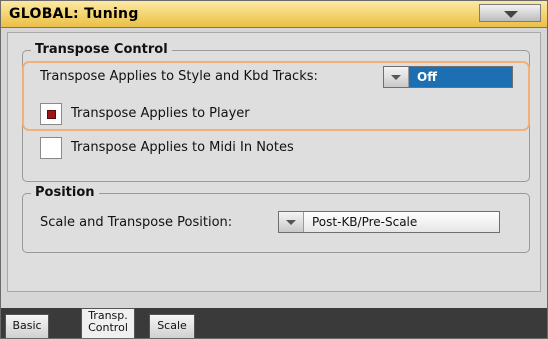  What do you see at coordinates (274, 323) in the screenshot?
I see `tab-bar: Basic Transp. Control Scale` at bounding box center [274, 323].